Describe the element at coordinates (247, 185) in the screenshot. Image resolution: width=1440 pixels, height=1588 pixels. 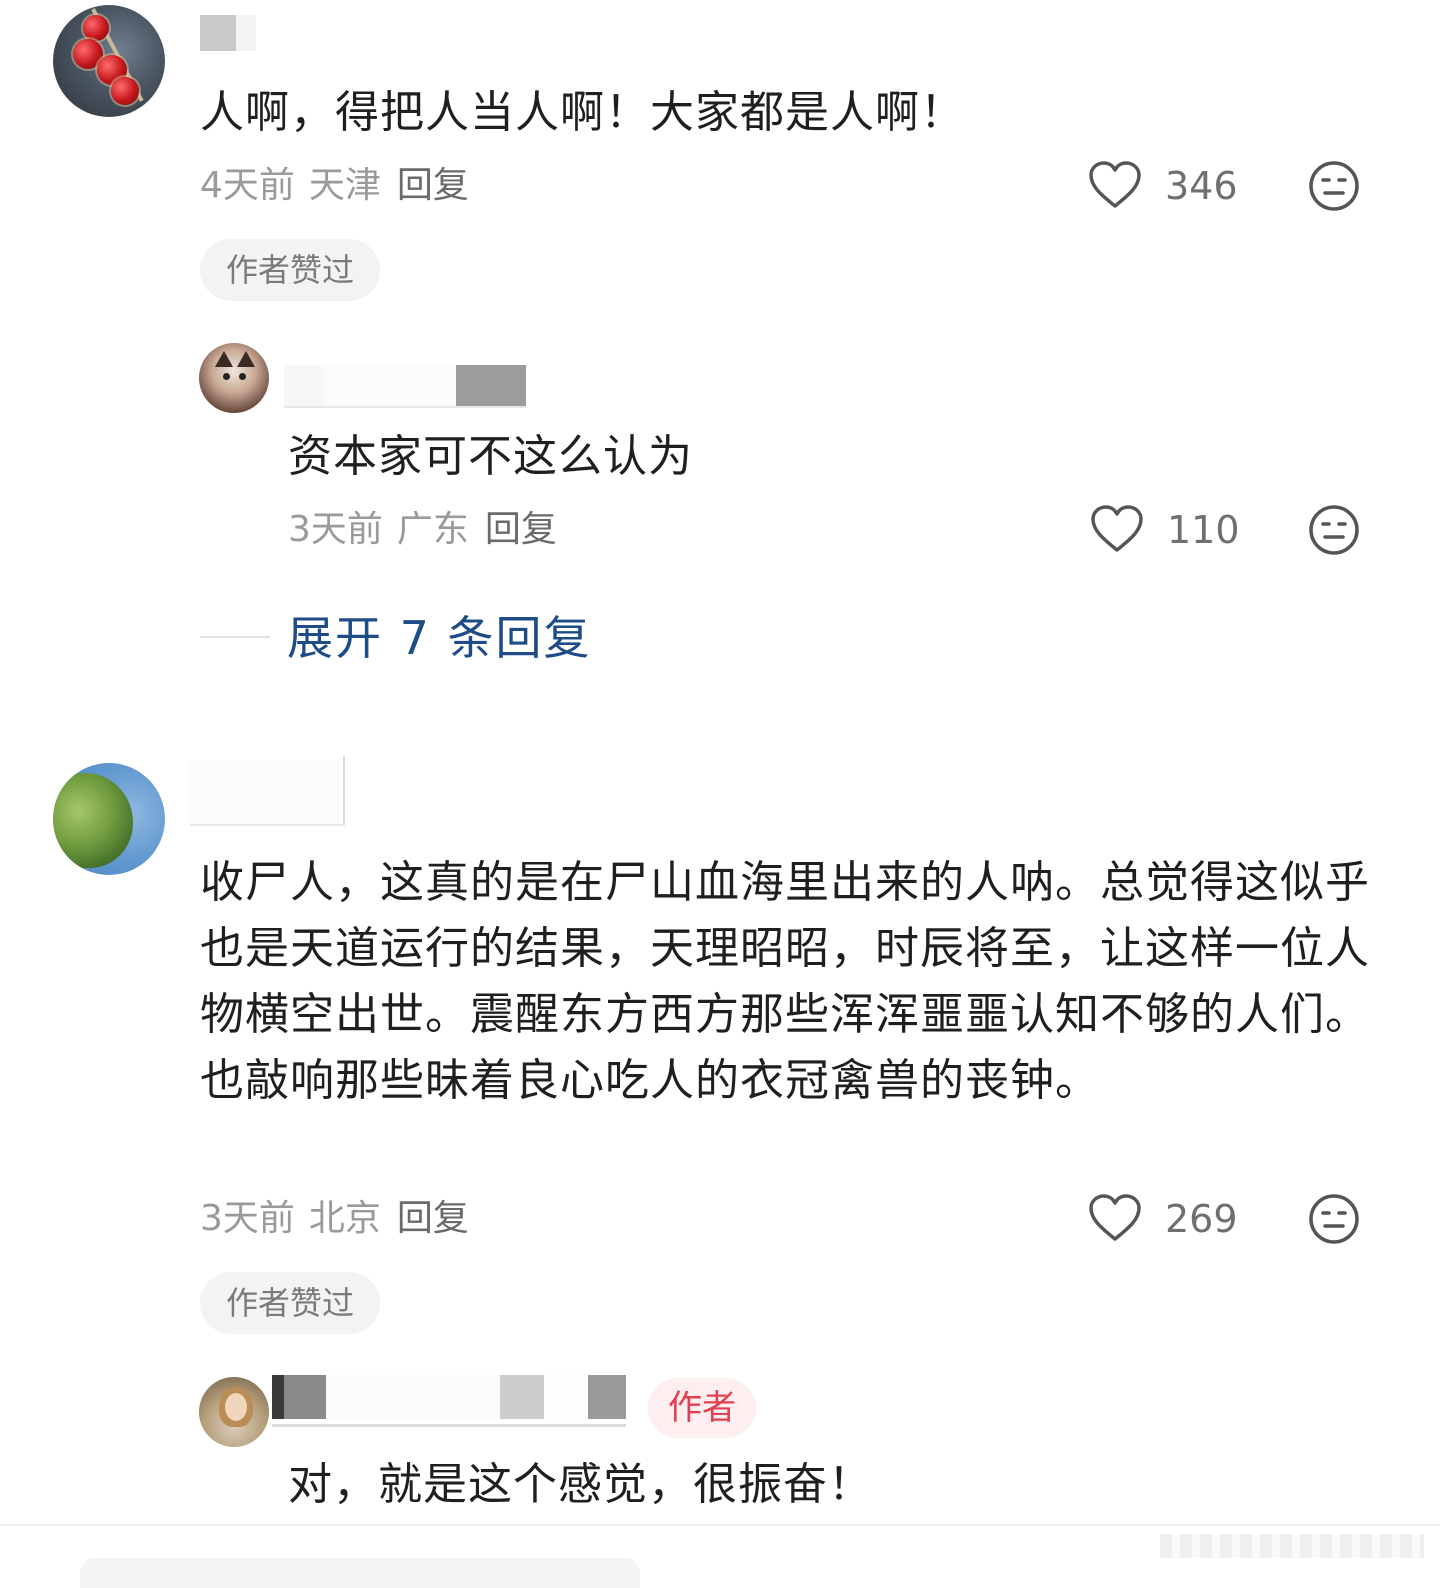
I see `comment-time: 4天前` at that location.